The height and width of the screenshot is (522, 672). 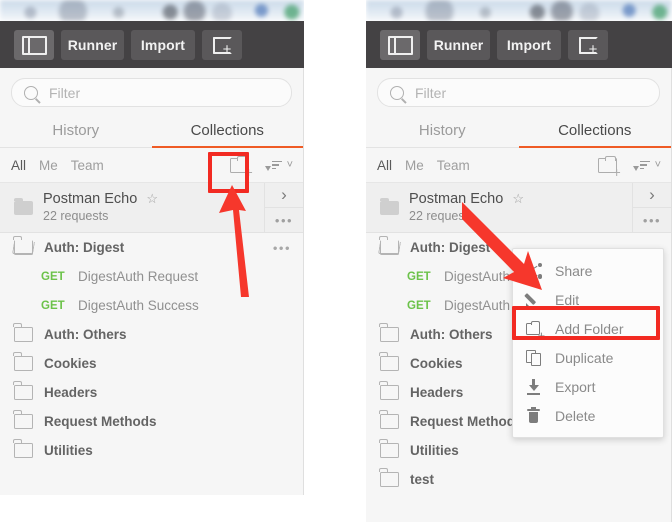 I want to click on scope-filter-me: Me, so click(x=48, y=165).